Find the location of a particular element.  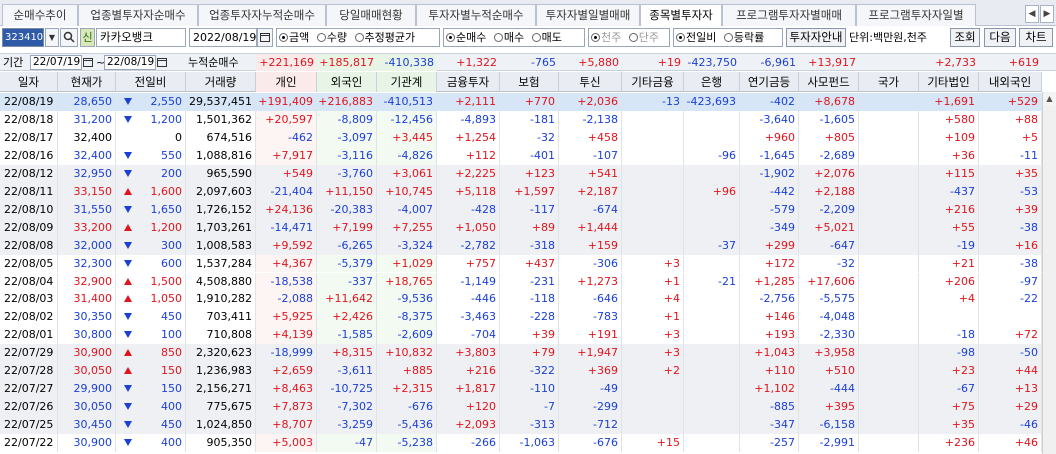

cell-trust: +369 is located at coordinates (590, 371).